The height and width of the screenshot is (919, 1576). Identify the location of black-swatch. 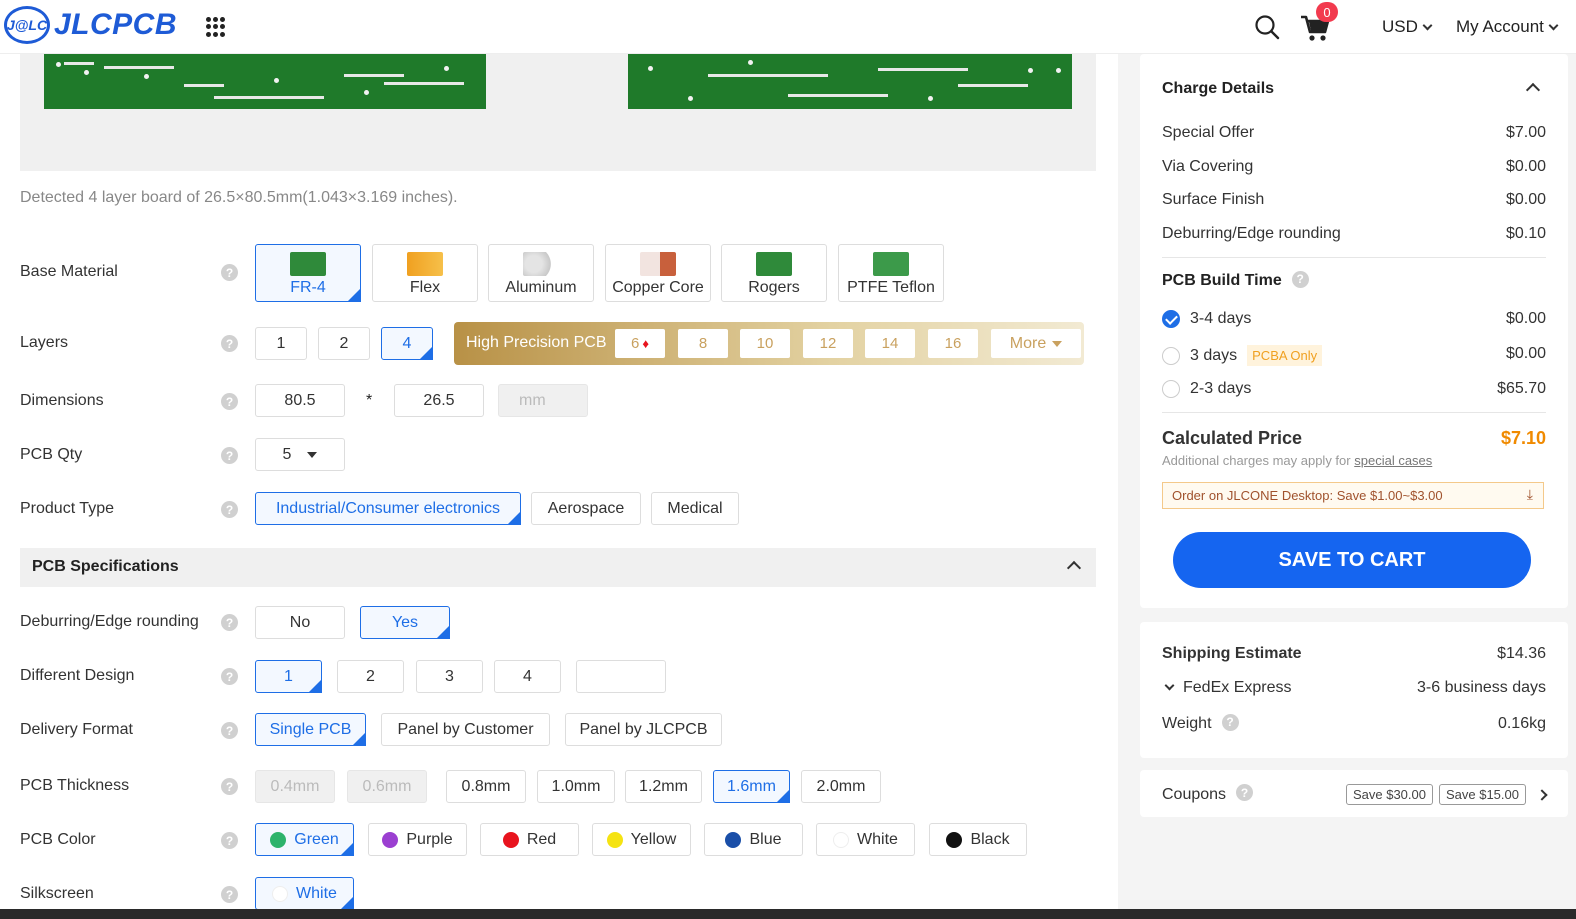
(954, 839).